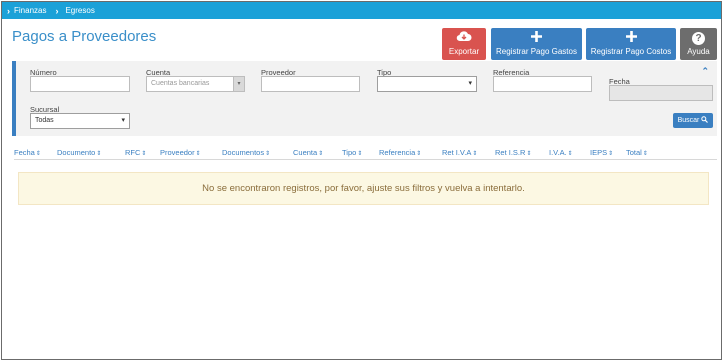  I want to click on fecha-input, so click(661, 93).